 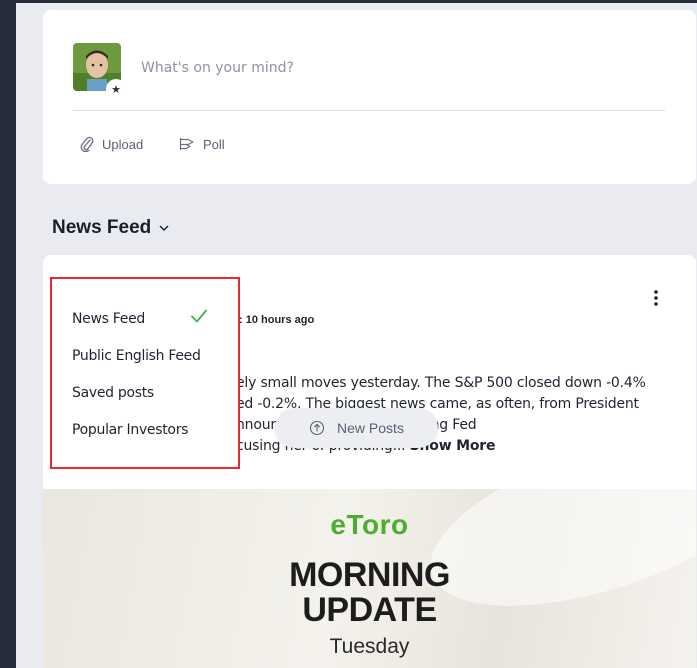 What do you see at coordinates (369, 524) in the screenshot?
I see `etoro-logo: eToro` at bounding box center [369, 524].